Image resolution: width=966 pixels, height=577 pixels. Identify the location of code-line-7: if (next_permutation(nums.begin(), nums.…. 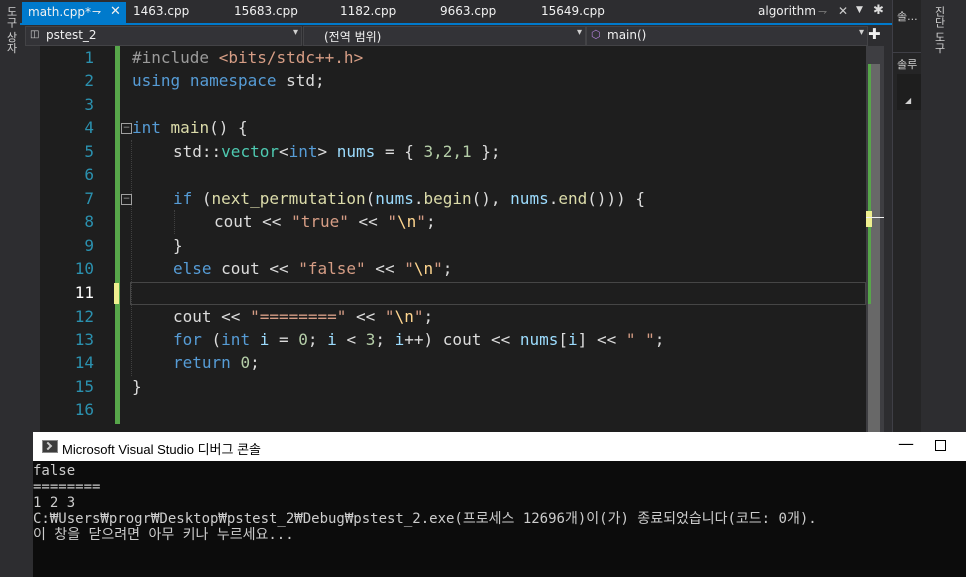
(409, 198).